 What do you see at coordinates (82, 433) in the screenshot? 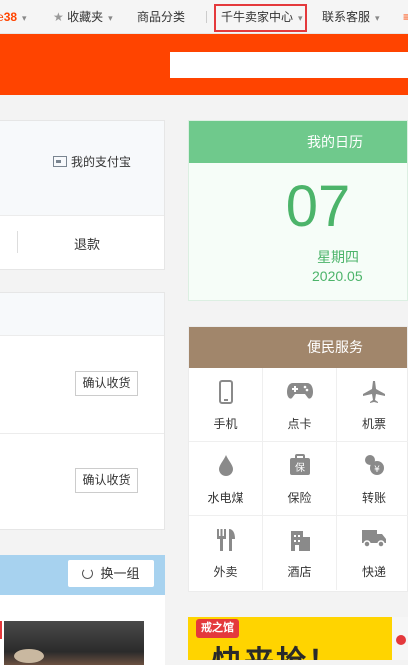
I see `row-divider` at bounding box center [82, 433].